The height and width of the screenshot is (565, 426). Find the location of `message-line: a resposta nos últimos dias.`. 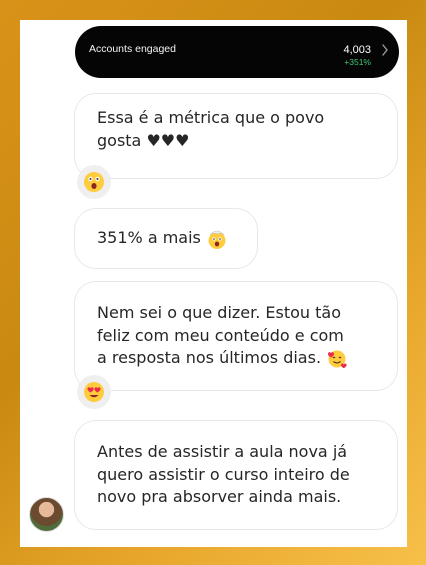

message-line: a resposta nos últimos dias. is located at coordinates (209, 357).